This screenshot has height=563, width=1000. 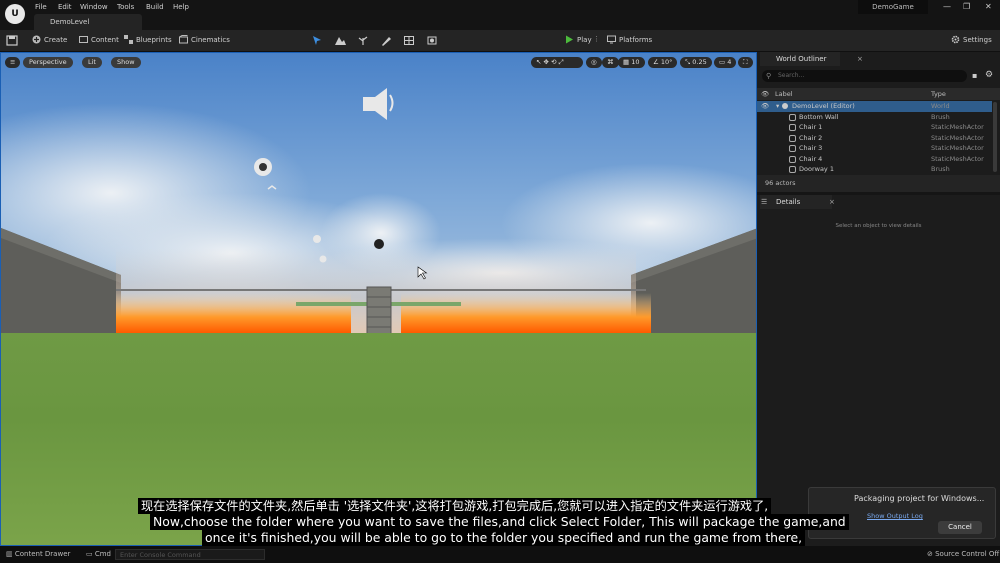 What do you see at coordinates (874, 148) in the screenshot?
I see `outliner-row: Chair 3 StaticMeshActor` at bounding box center [874, 148].